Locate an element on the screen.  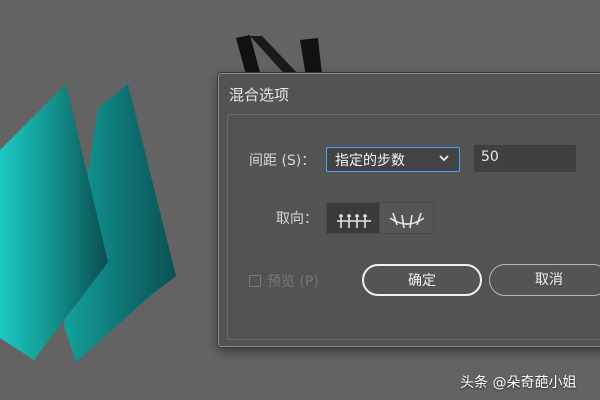
align-to-path-button is located at coordinates (407, 218).